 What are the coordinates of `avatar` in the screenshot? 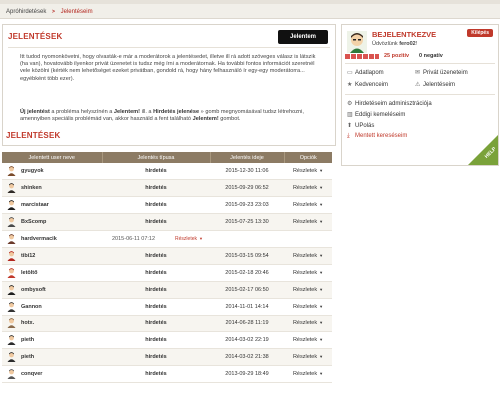 It's located at (357, 42).